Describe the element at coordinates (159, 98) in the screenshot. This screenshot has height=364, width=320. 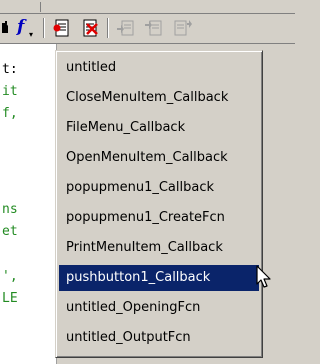
I see `menu-item-closemenuitem-callback: CloseMenuItem_Callback` at that location.